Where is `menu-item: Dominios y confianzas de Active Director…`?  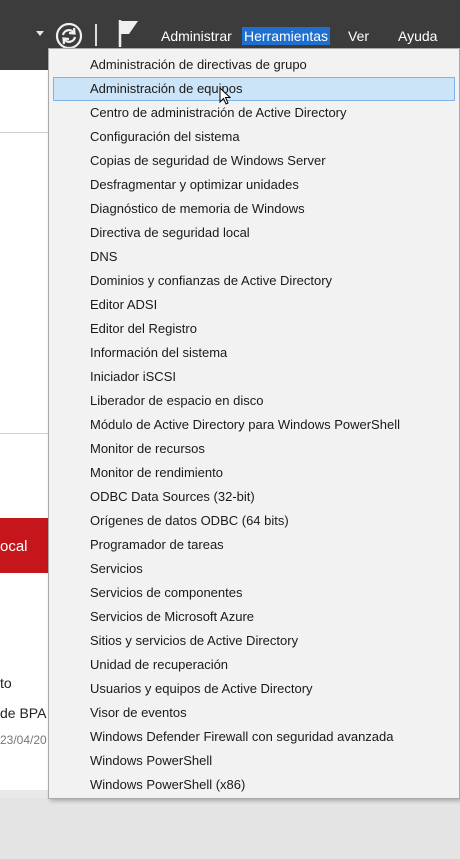 menu-item: Dominios y confianzas de Active Director… is located at coordinates (254, 281).